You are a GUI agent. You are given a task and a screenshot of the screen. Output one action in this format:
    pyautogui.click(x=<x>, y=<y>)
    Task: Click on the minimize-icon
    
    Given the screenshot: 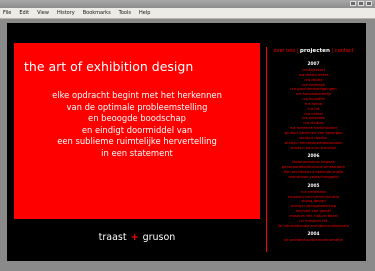 What is the action you would take?
    pyautogui.click(x=353, y=3)
    